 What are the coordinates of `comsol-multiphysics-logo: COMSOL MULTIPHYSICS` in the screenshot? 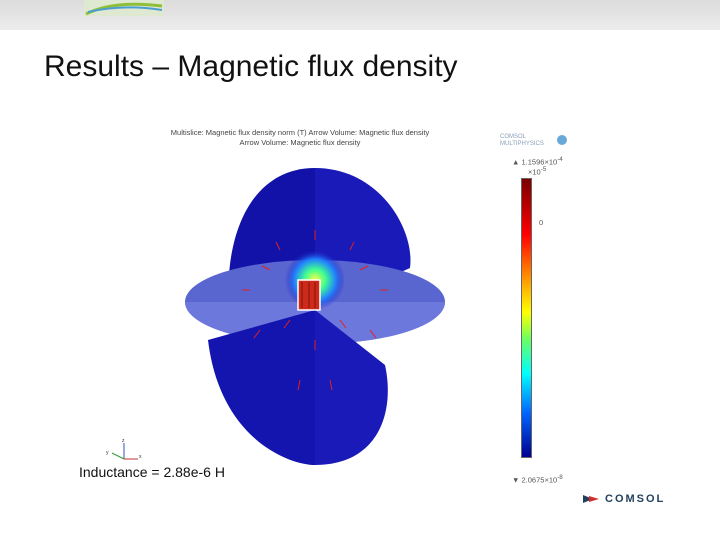 It's located at (535, 144).